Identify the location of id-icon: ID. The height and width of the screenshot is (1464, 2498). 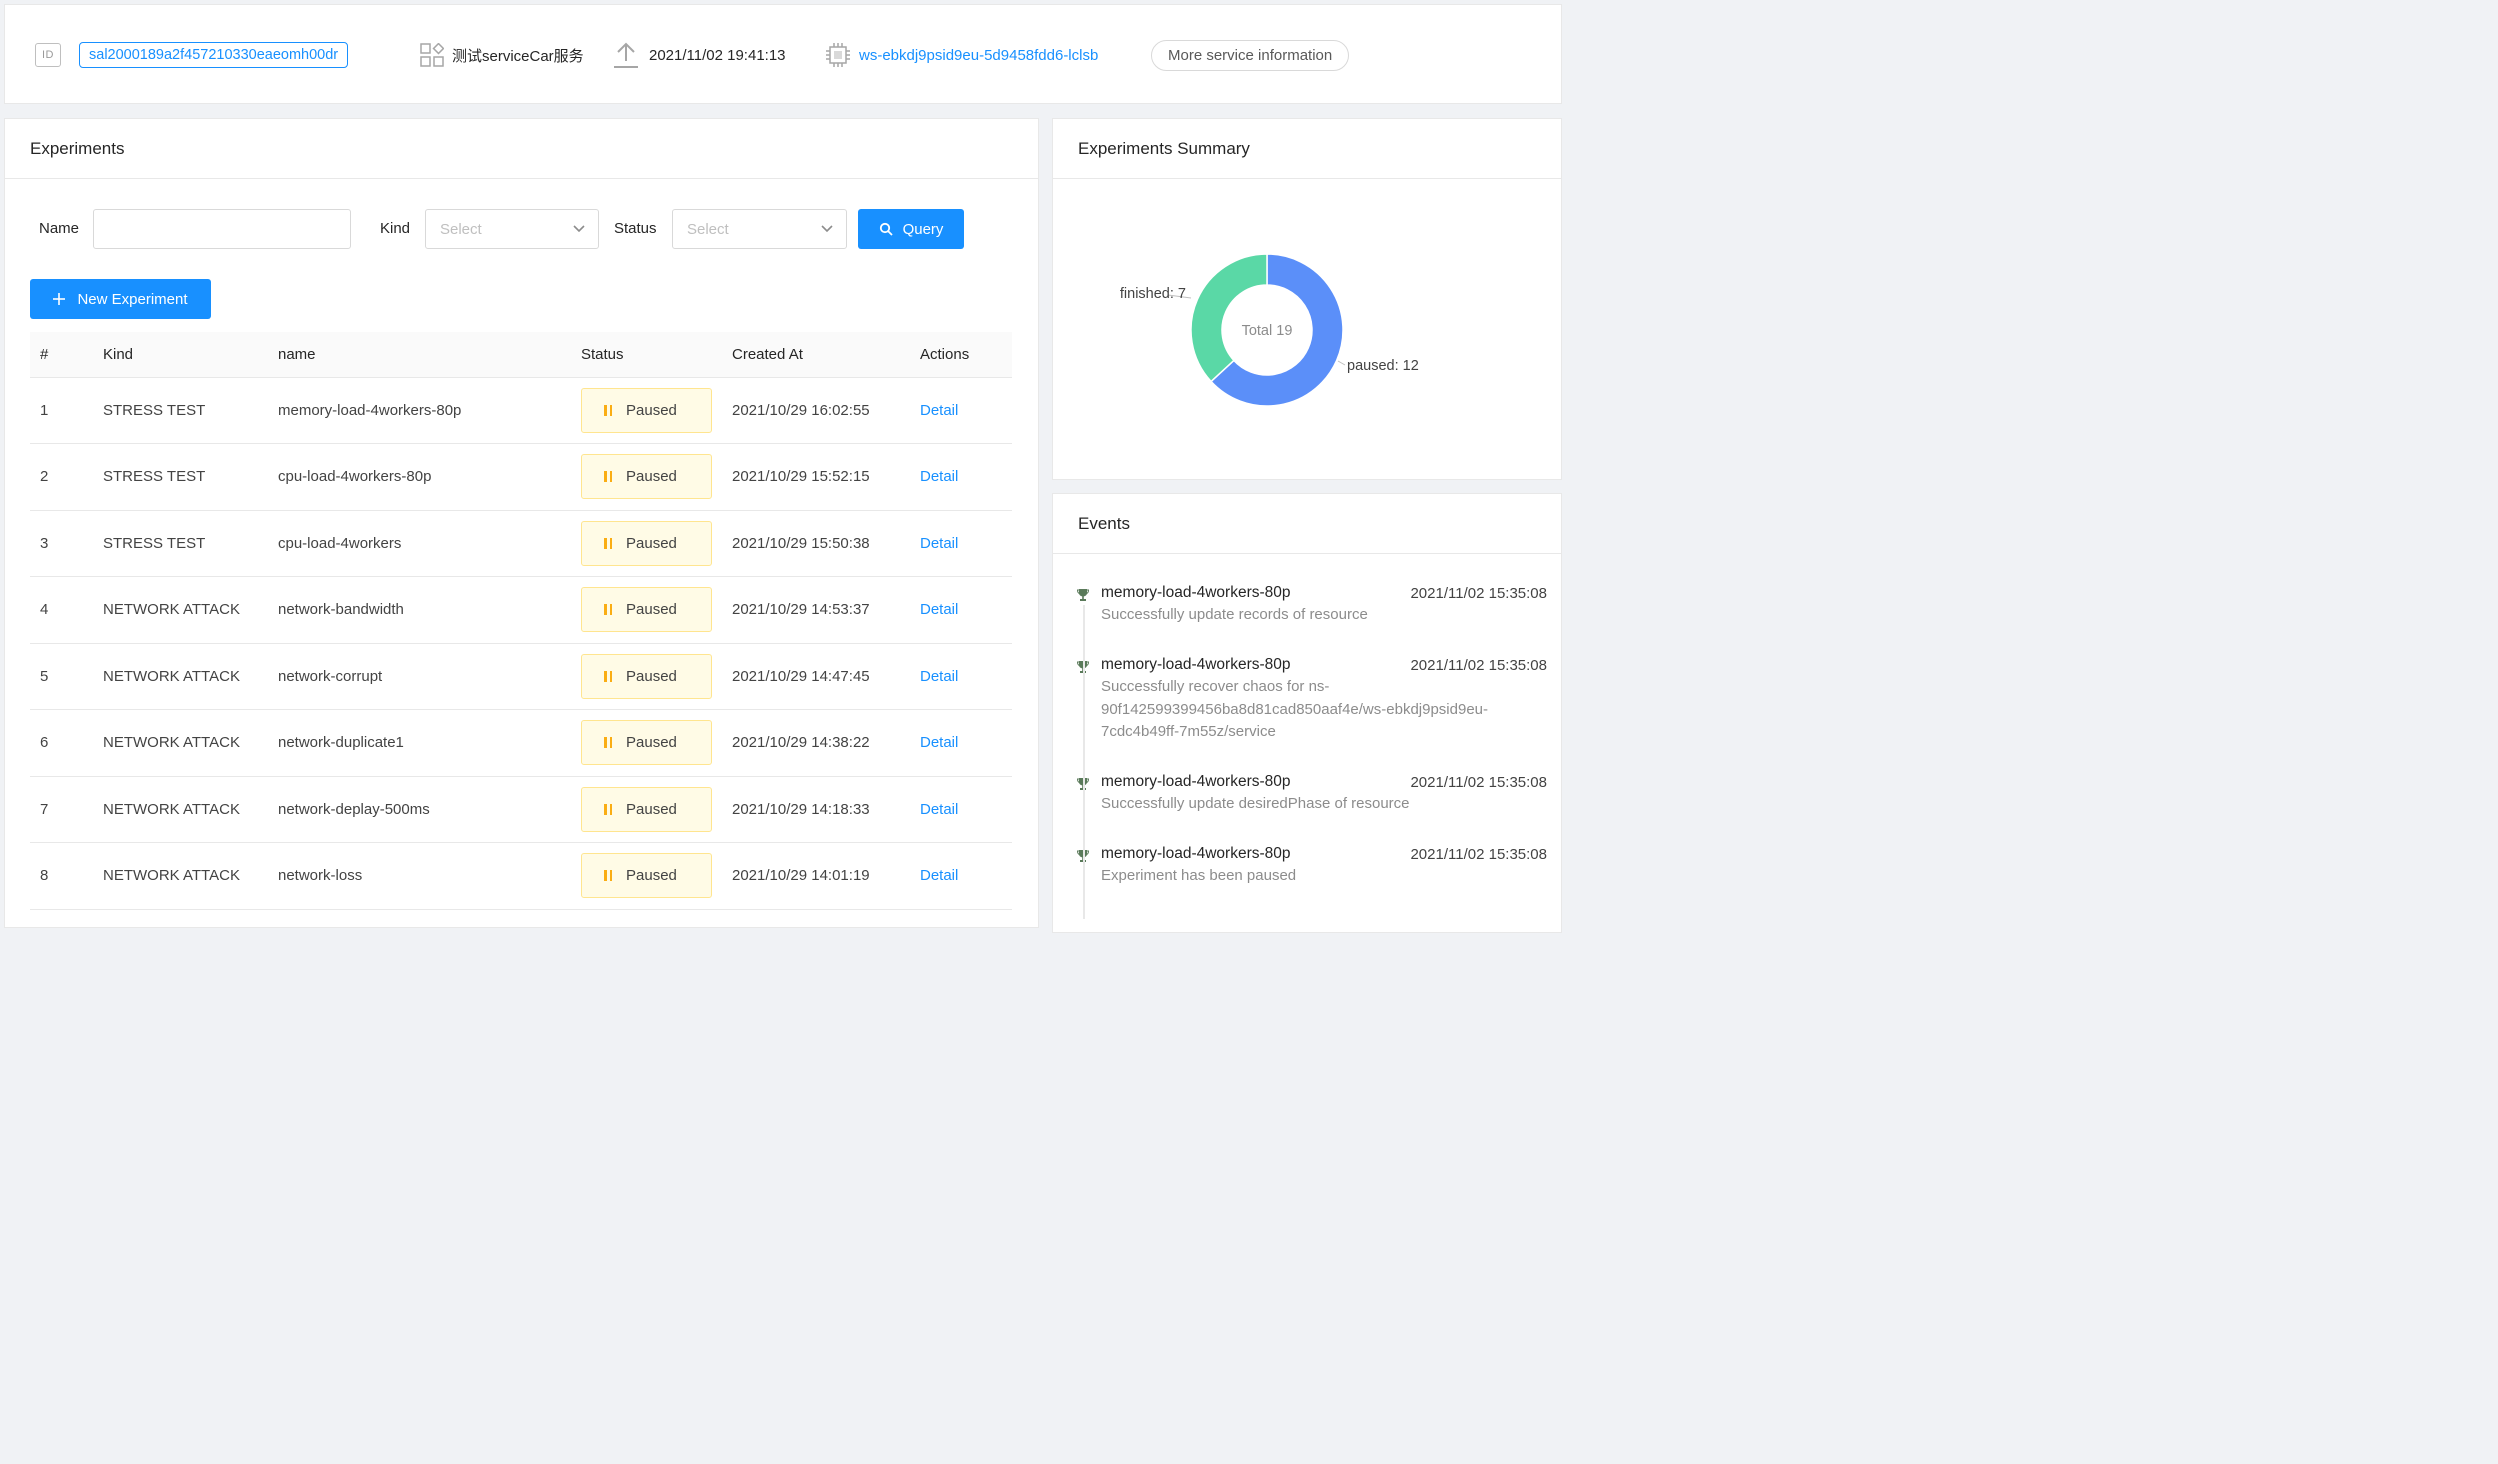
(48, 55).